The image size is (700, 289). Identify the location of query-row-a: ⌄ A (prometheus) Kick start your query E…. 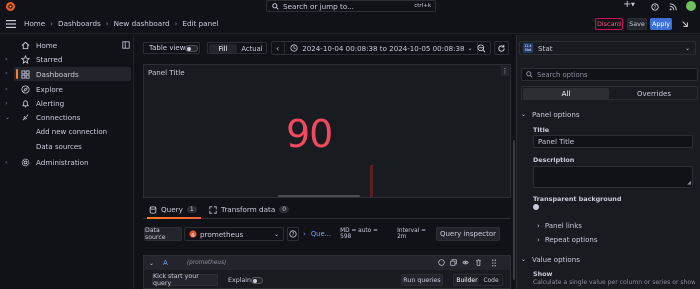
(327, 272).